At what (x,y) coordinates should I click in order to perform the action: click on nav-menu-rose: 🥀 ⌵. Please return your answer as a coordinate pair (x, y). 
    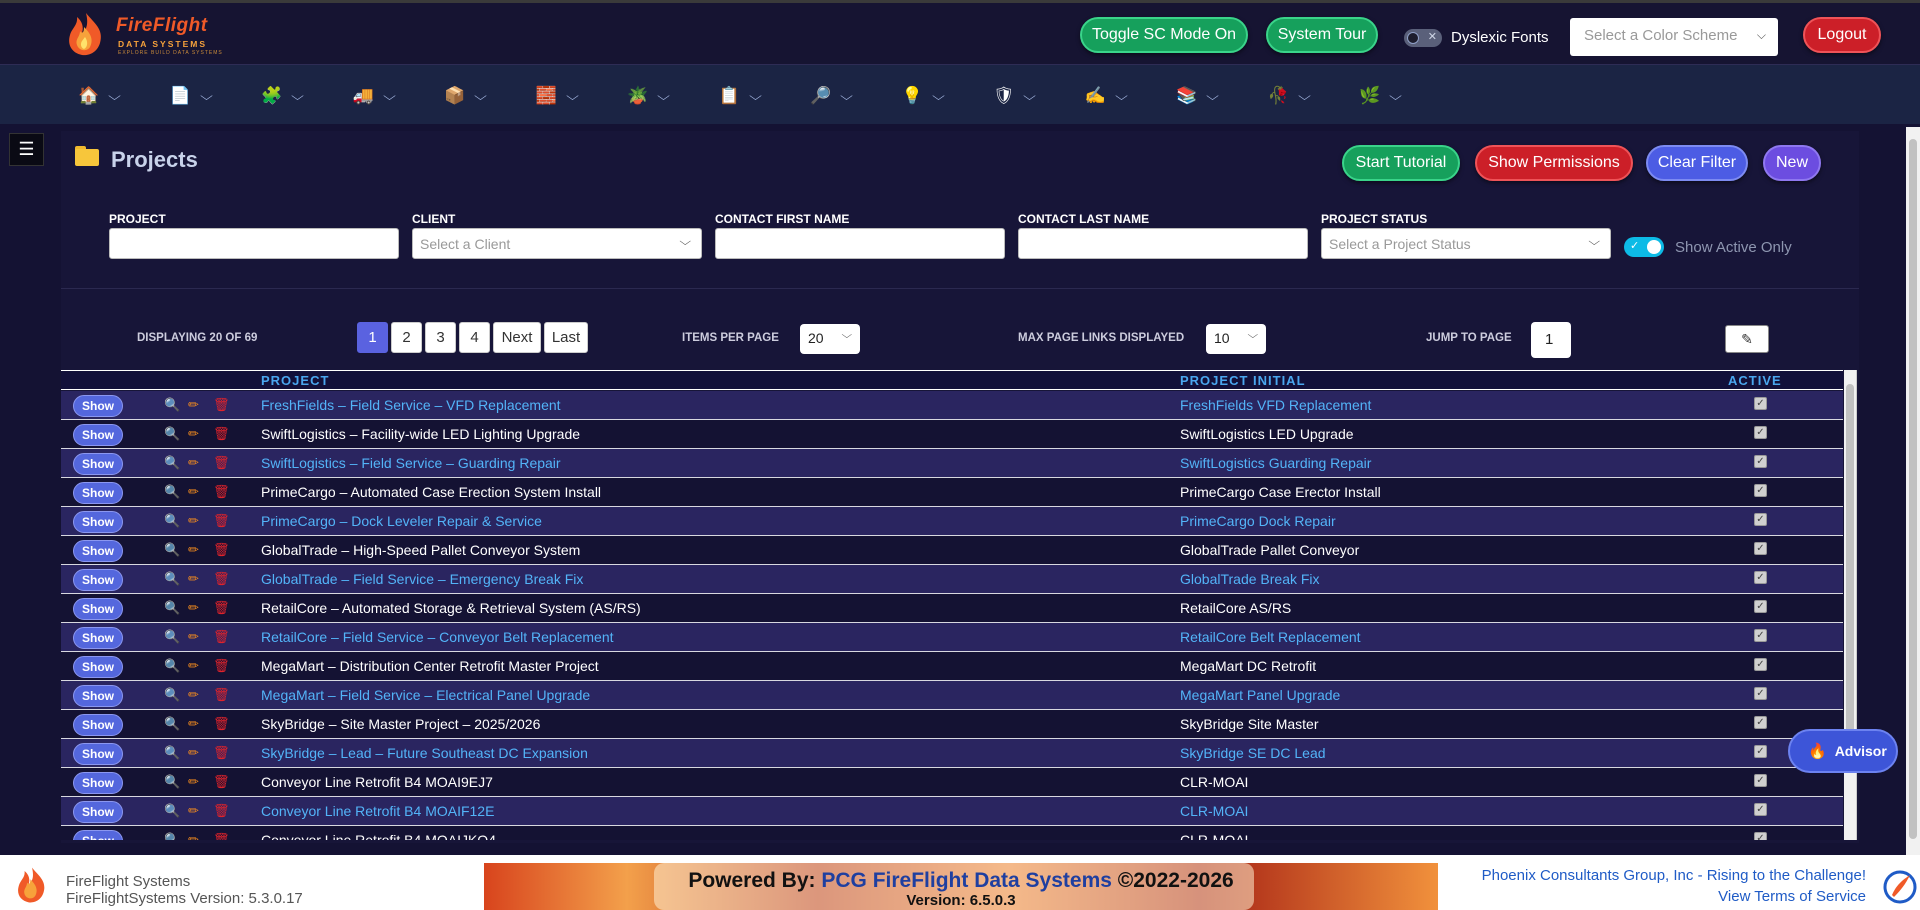
    Looking at the image, I should click on (1289, 96).